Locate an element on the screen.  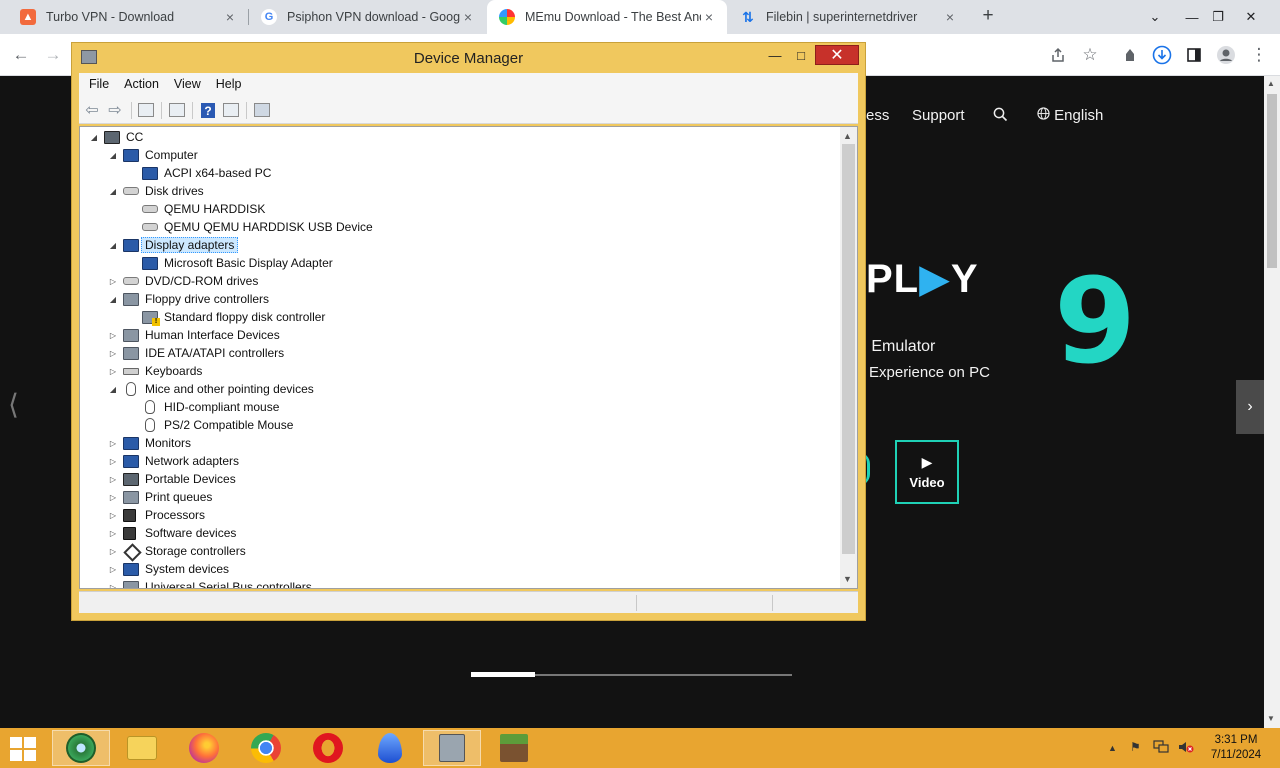
tree-node: ◢ Mice and other pointing devices is located at coordinates (210, 389).